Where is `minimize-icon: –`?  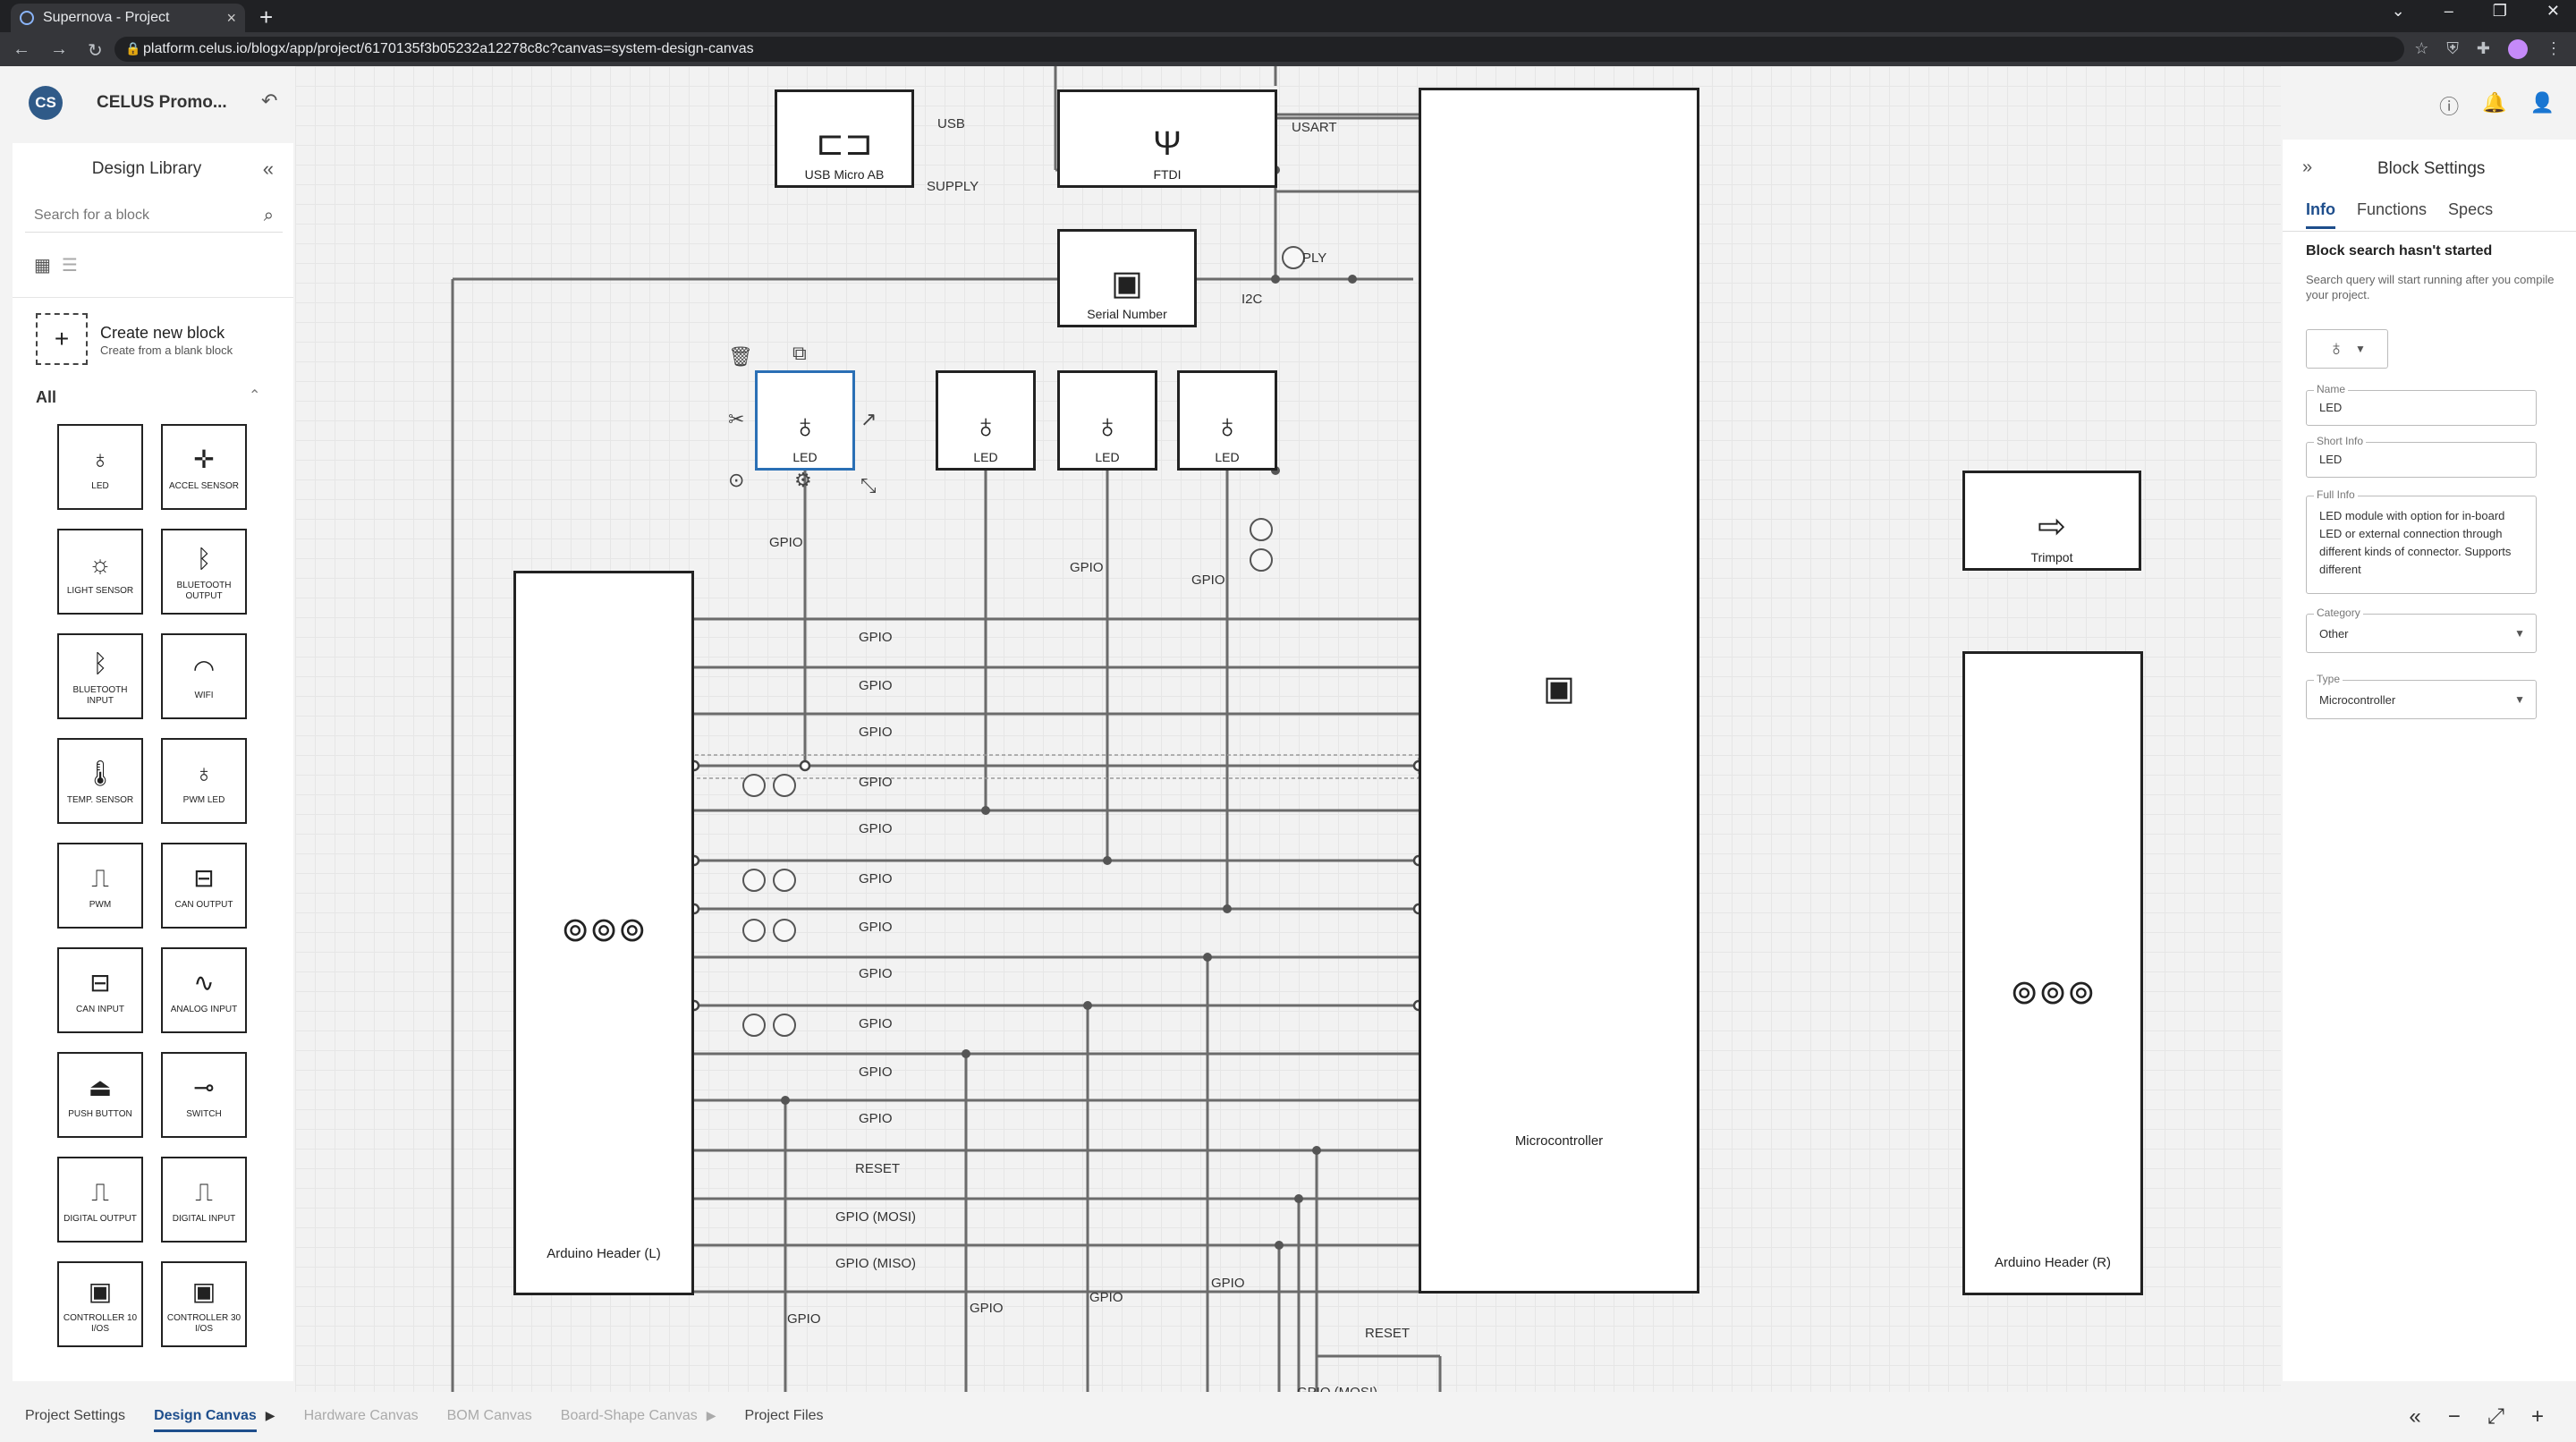
minimize-icon: – is located at coordinates (2449, 11).